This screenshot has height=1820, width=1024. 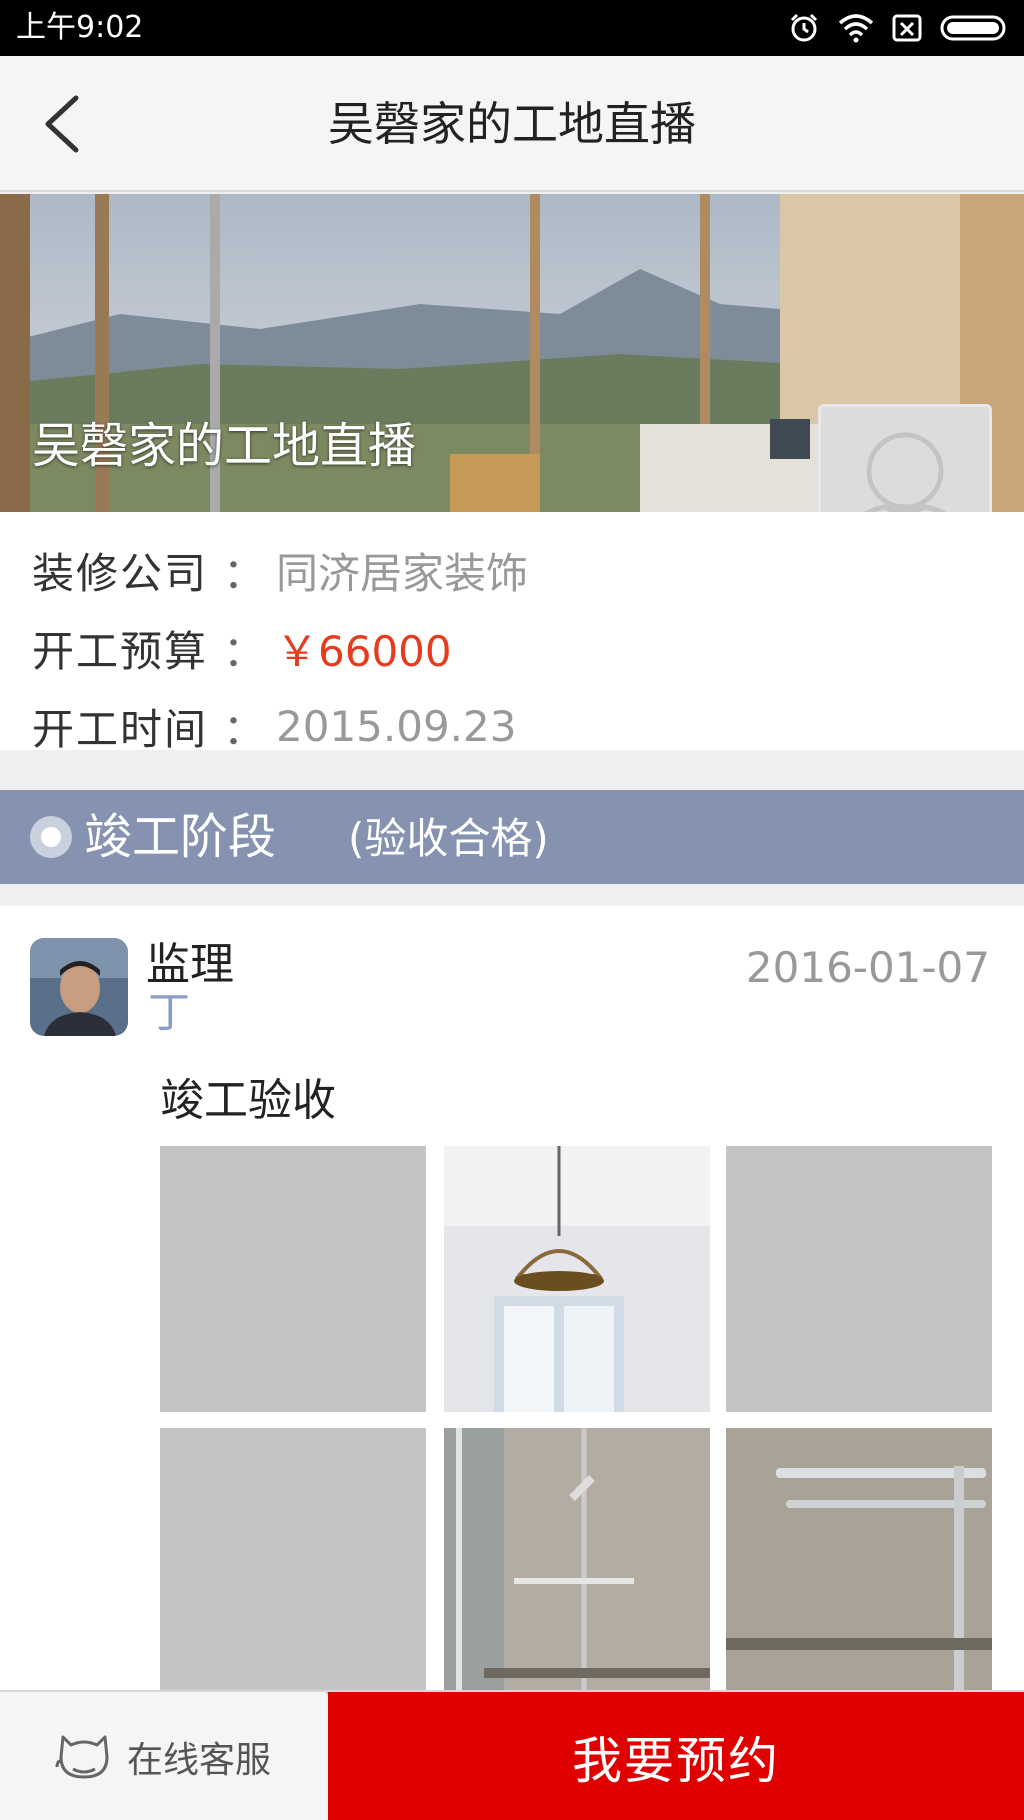 What do you see at coordinates (973, 28) in the screenshot?
I see `battery-icon` at bounding box center [973, 28].